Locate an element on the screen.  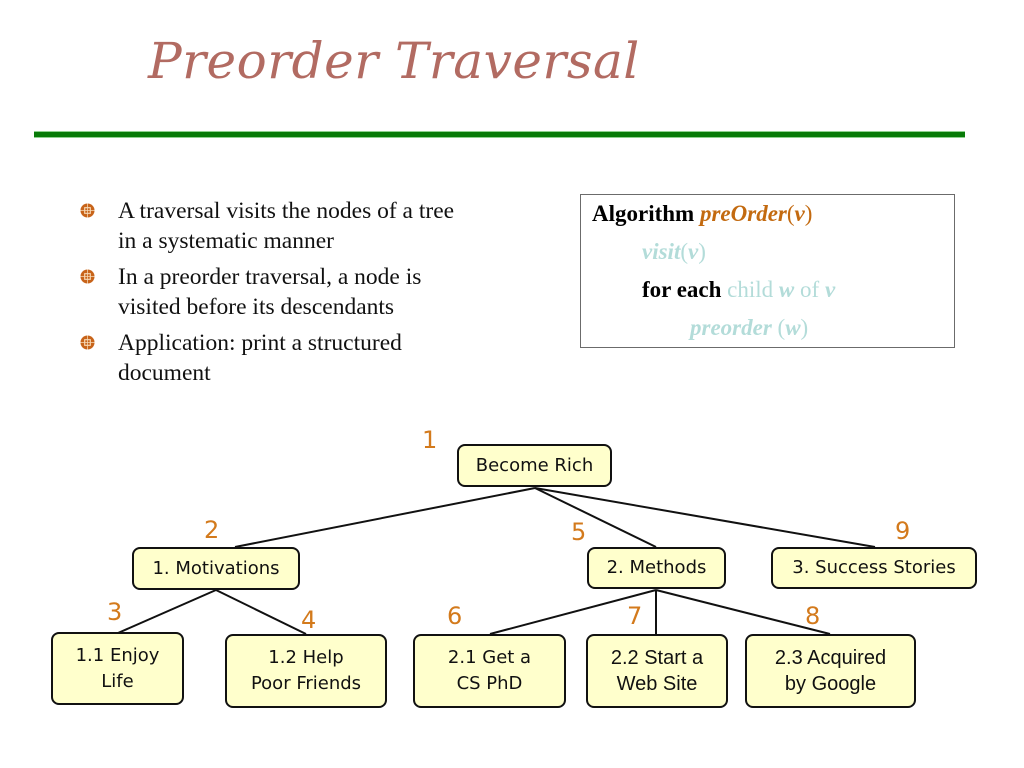
visit-order-number: 4 is located at coordinates (309, 620).